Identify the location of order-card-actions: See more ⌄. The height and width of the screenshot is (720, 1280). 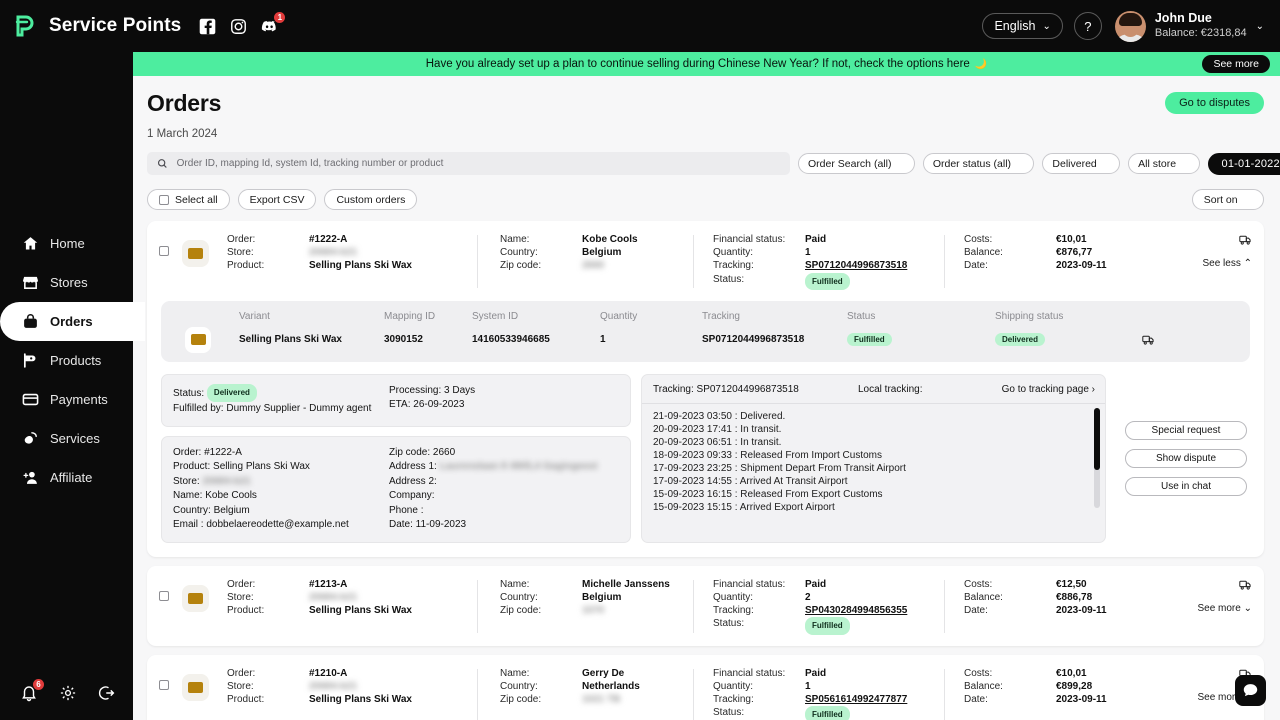
(1224, 596).